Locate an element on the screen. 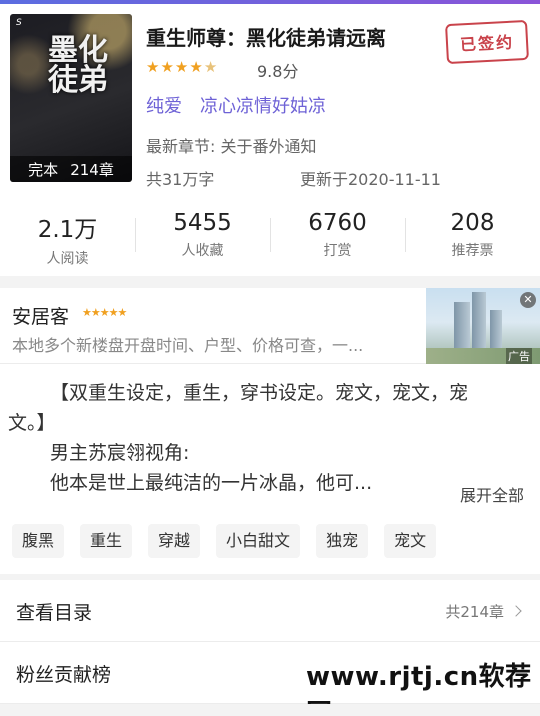 The width and height of the screenshot is (540, 716). cover-badge: 完本 214章 is located at coordinates (71, 169).